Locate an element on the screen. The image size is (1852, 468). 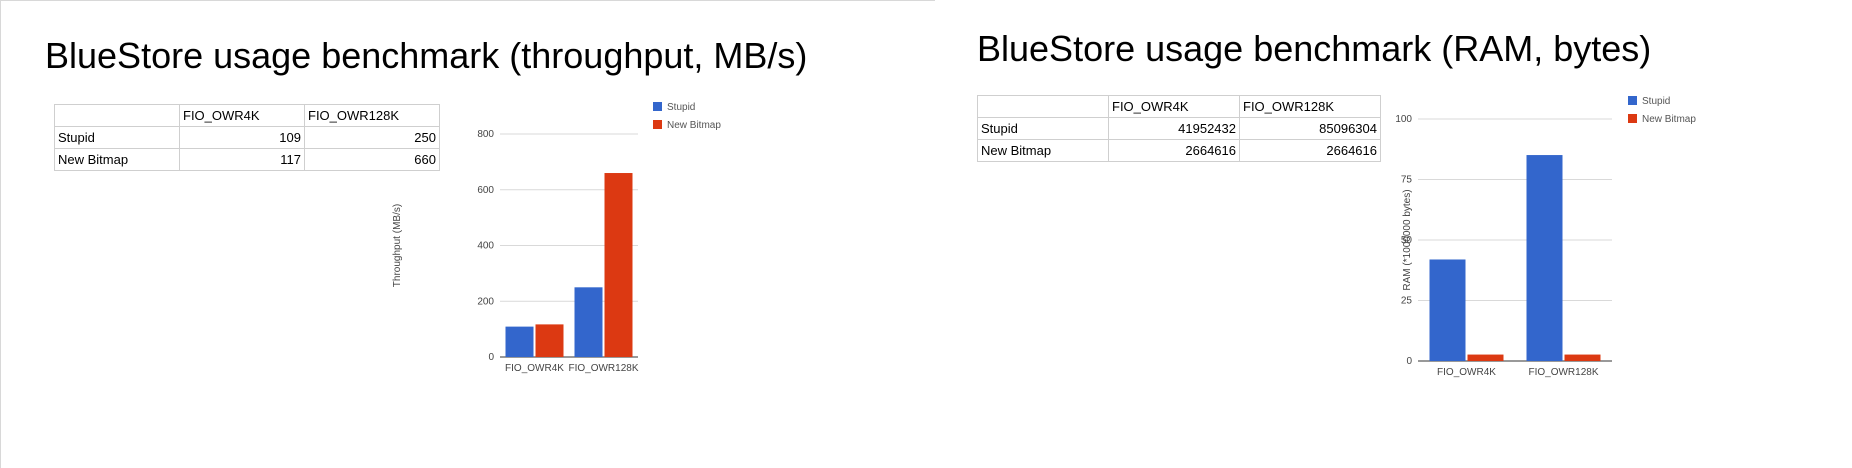
y-tick-label: 400 is located at coordinates (485, 246).